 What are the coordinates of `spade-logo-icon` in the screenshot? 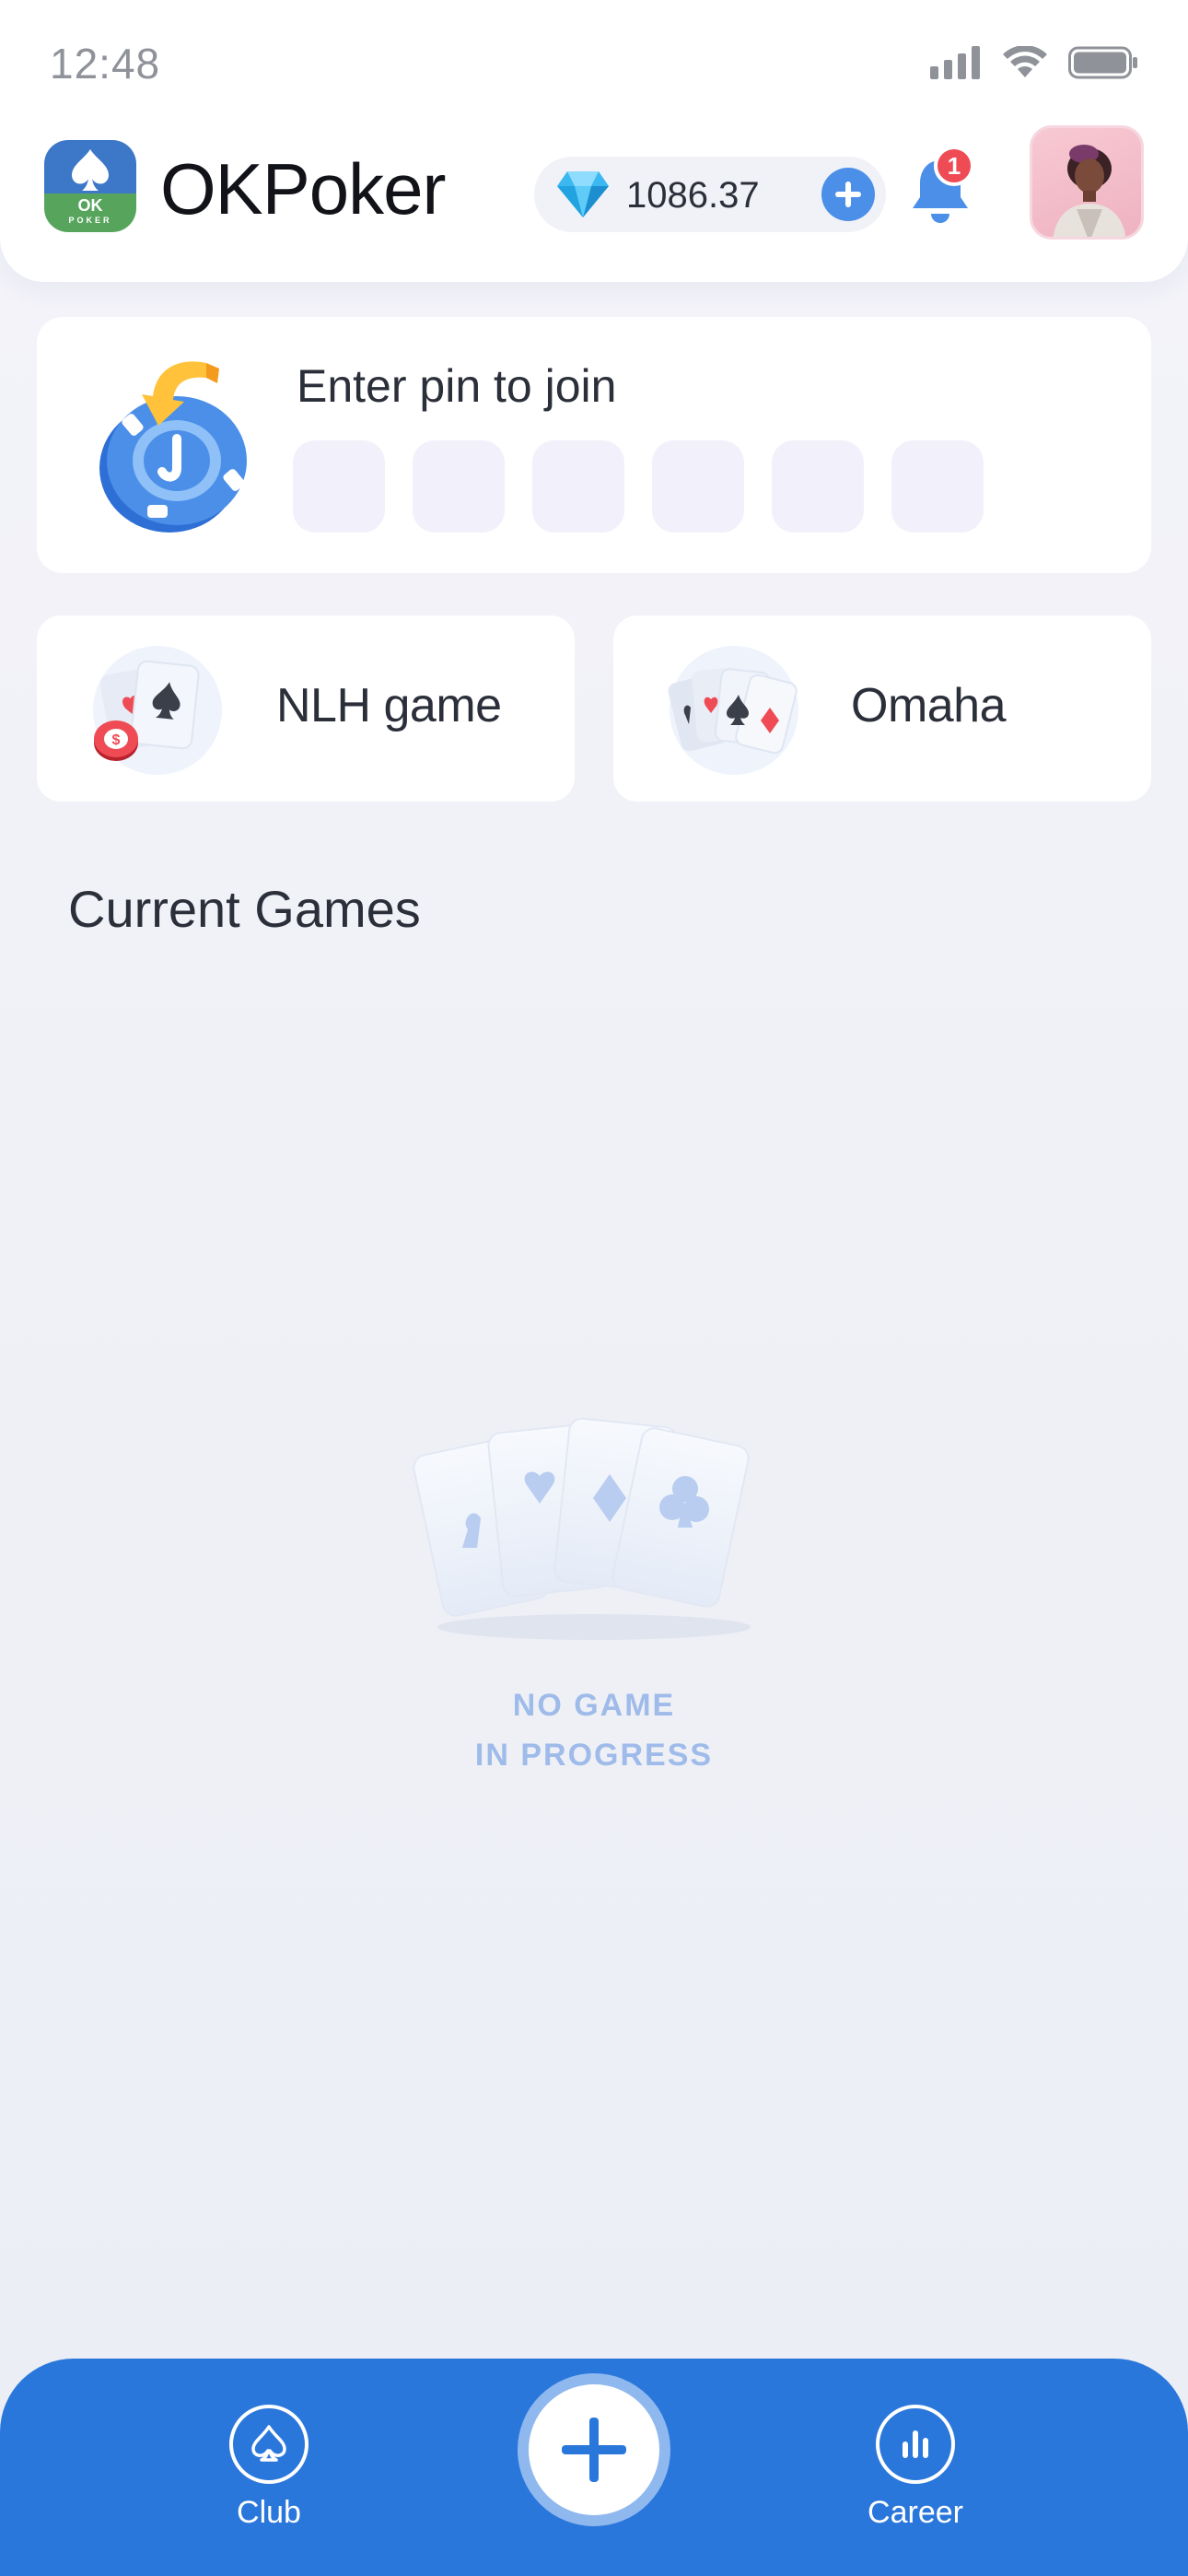 It's located at (90, 170).